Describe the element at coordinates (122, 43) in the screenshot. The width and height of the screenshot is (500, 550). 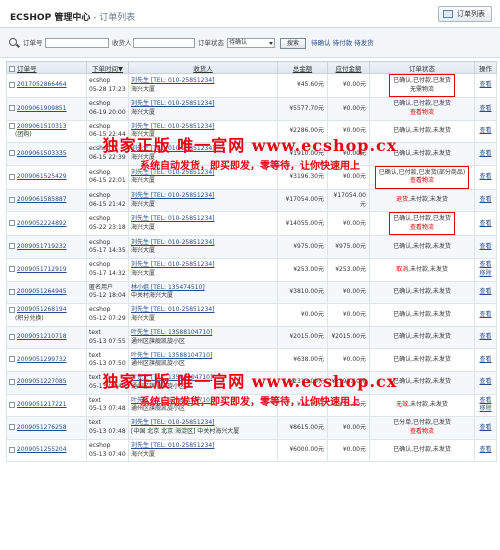
I see `consignee-label: 收货人` at that location.